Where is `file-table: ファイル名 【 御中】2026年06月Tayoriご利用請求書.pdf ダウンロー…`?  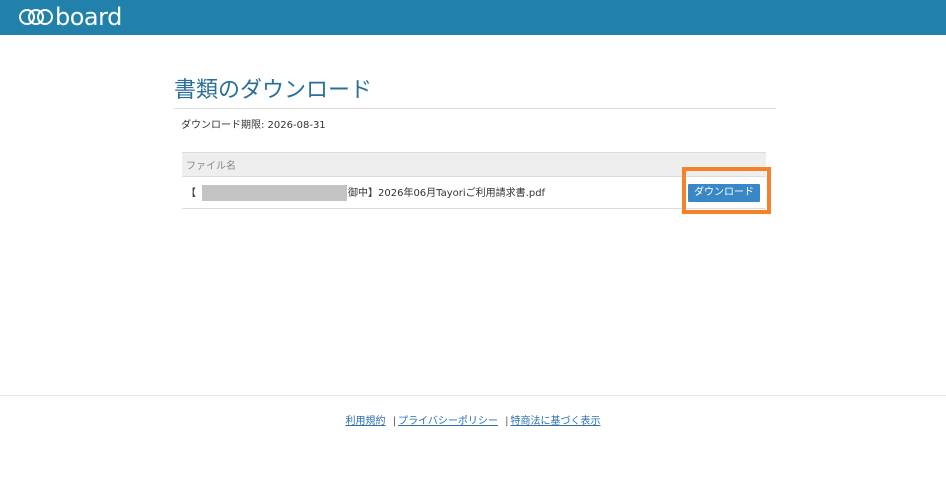 file-table: ファイル名 【 御中】2026年06月Tayoriご利用請求書.pdf ダウンロー… is located at coordinates (474, 180).